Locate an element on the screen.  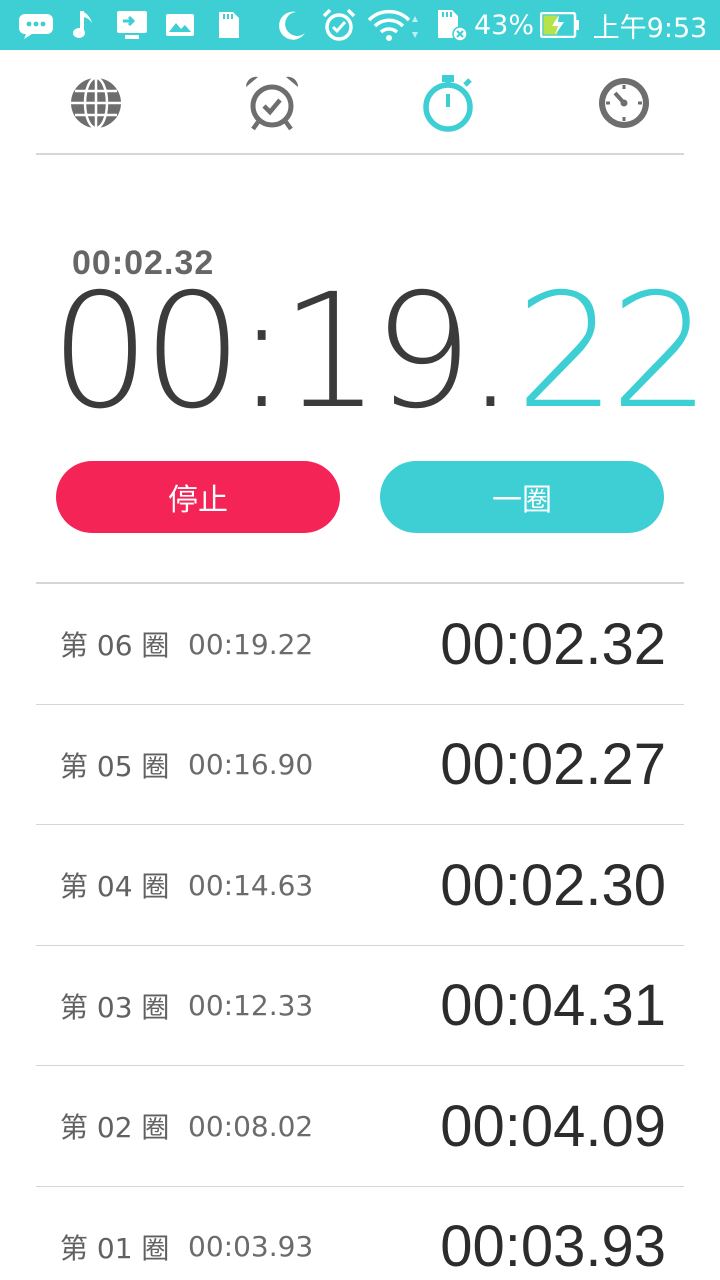
tab-world-clock is located at coordinates (96, 102).